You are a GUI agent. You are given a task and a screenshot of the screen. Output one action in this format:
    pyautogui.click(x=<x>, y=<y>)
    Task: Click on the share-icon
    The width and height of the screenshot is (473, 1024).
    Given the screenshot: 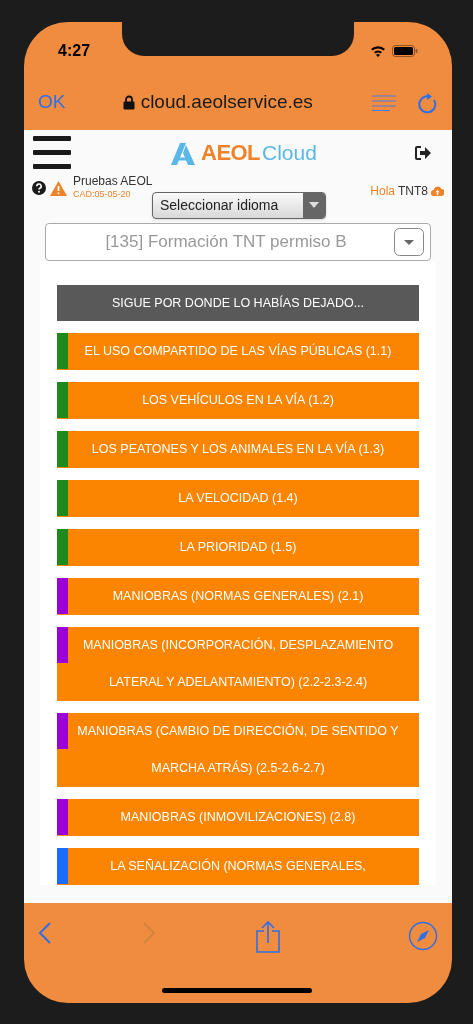 What is the action you would take?
    pyautogui.click(x=268, y=937)
    